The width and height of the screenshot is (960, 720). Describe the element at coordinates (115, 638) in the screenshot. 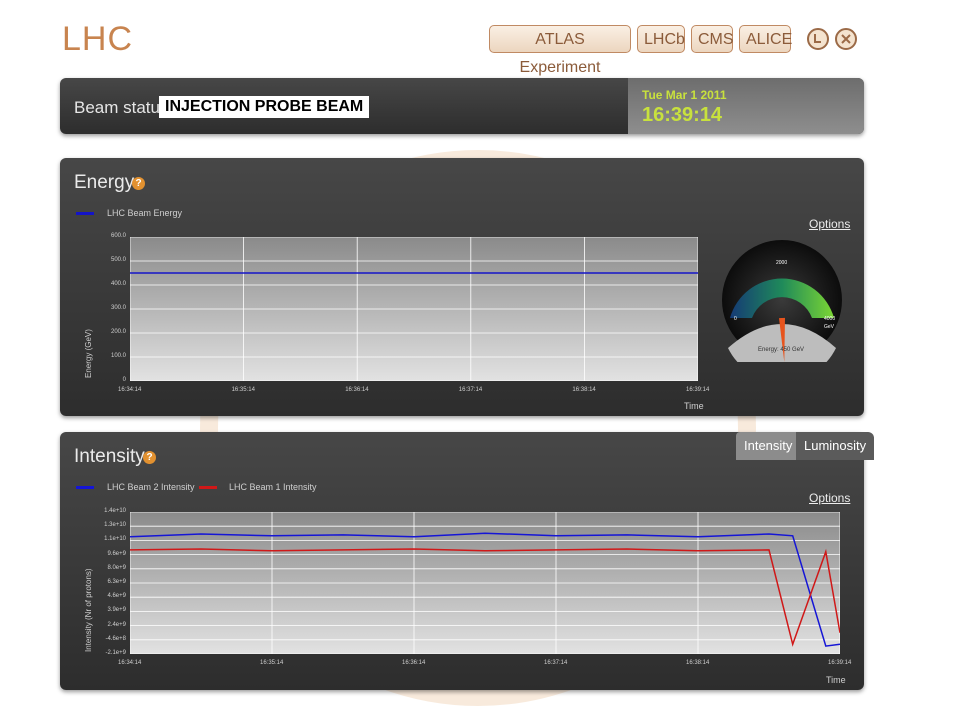

I see `intensity-y-tick: -4.6e+8` at that location.